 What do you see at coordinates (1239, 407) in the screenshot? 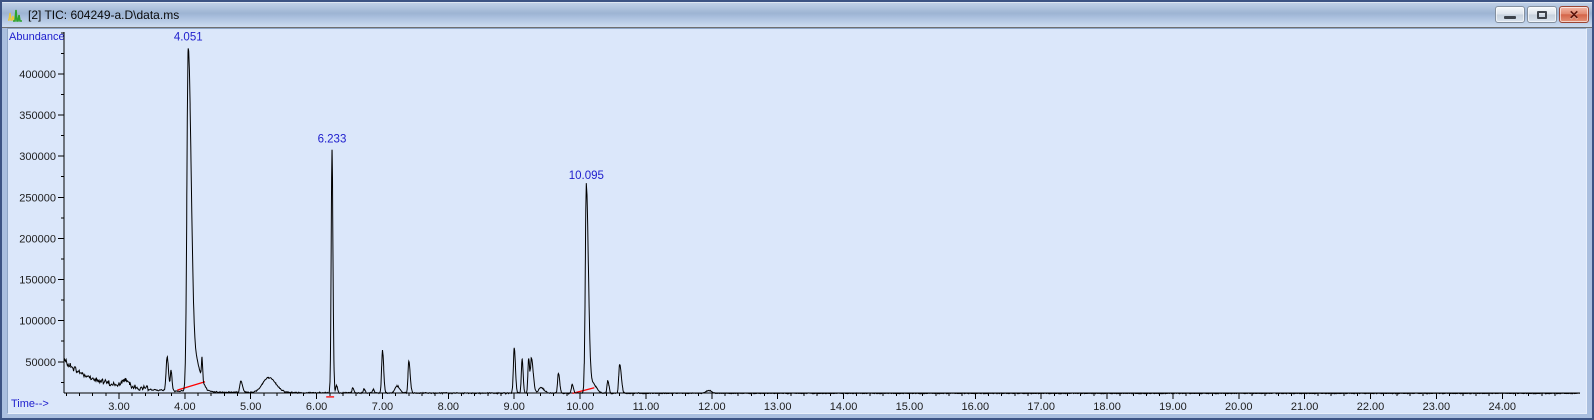
I see `svg-text: 20.00` at bounding box center [1239, 407].